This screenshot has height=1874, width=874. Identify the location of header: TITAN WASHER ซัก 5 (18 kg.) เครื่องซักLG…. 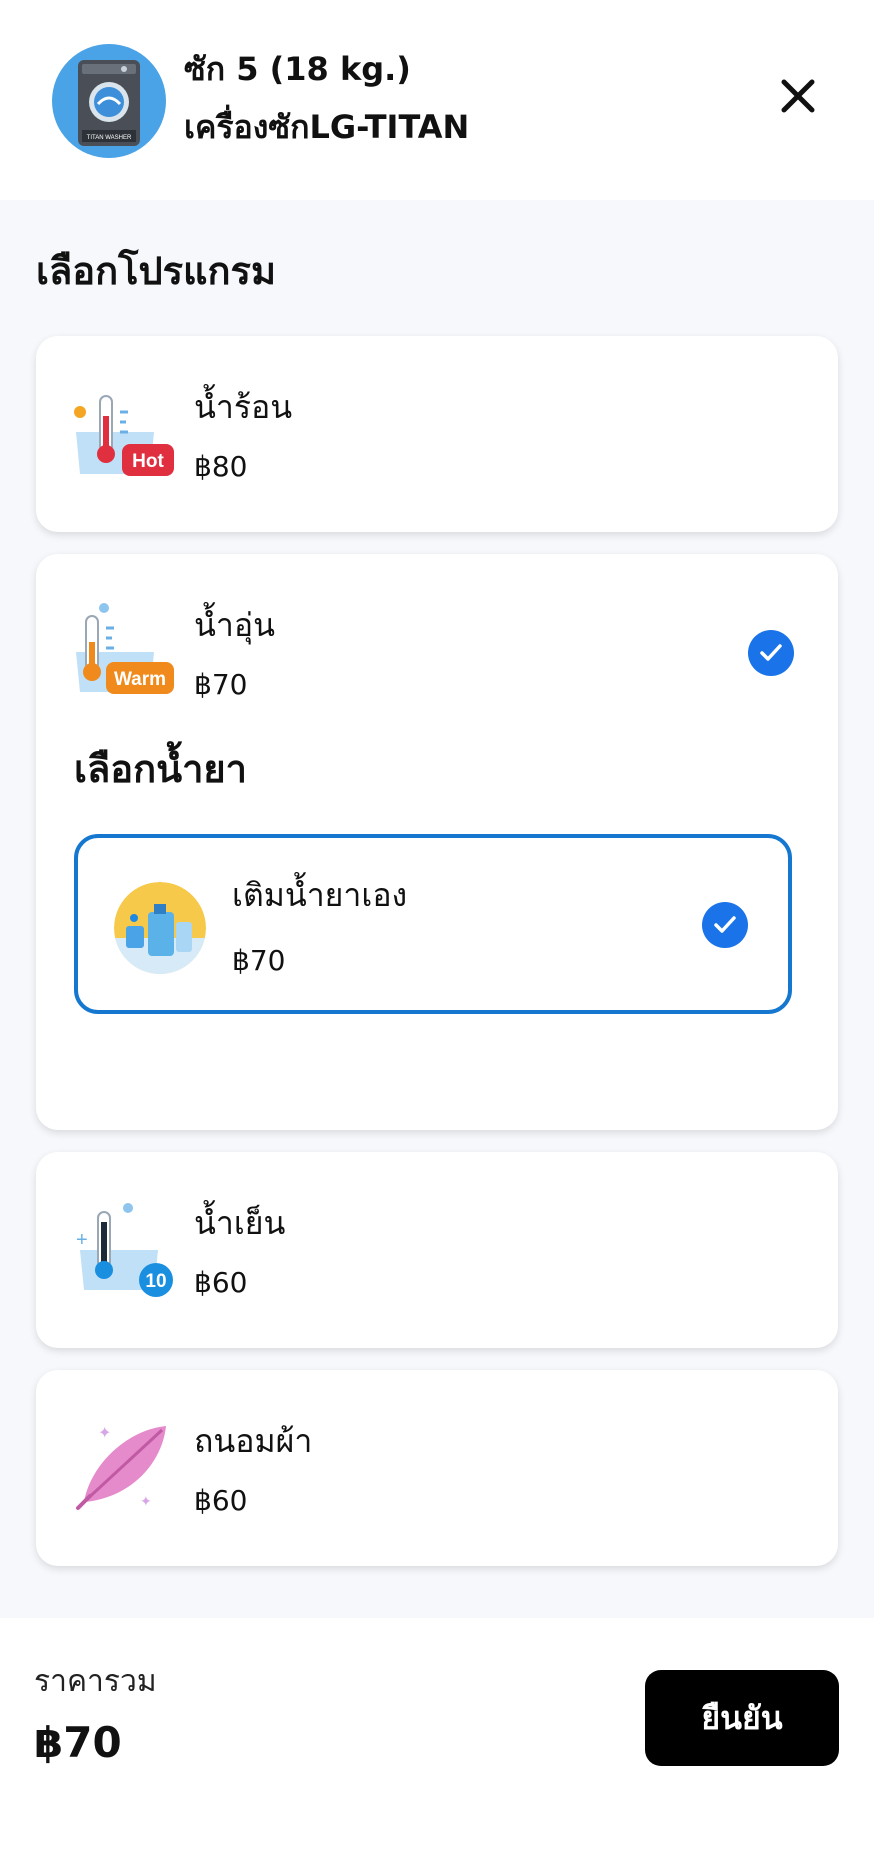
(437, 100).